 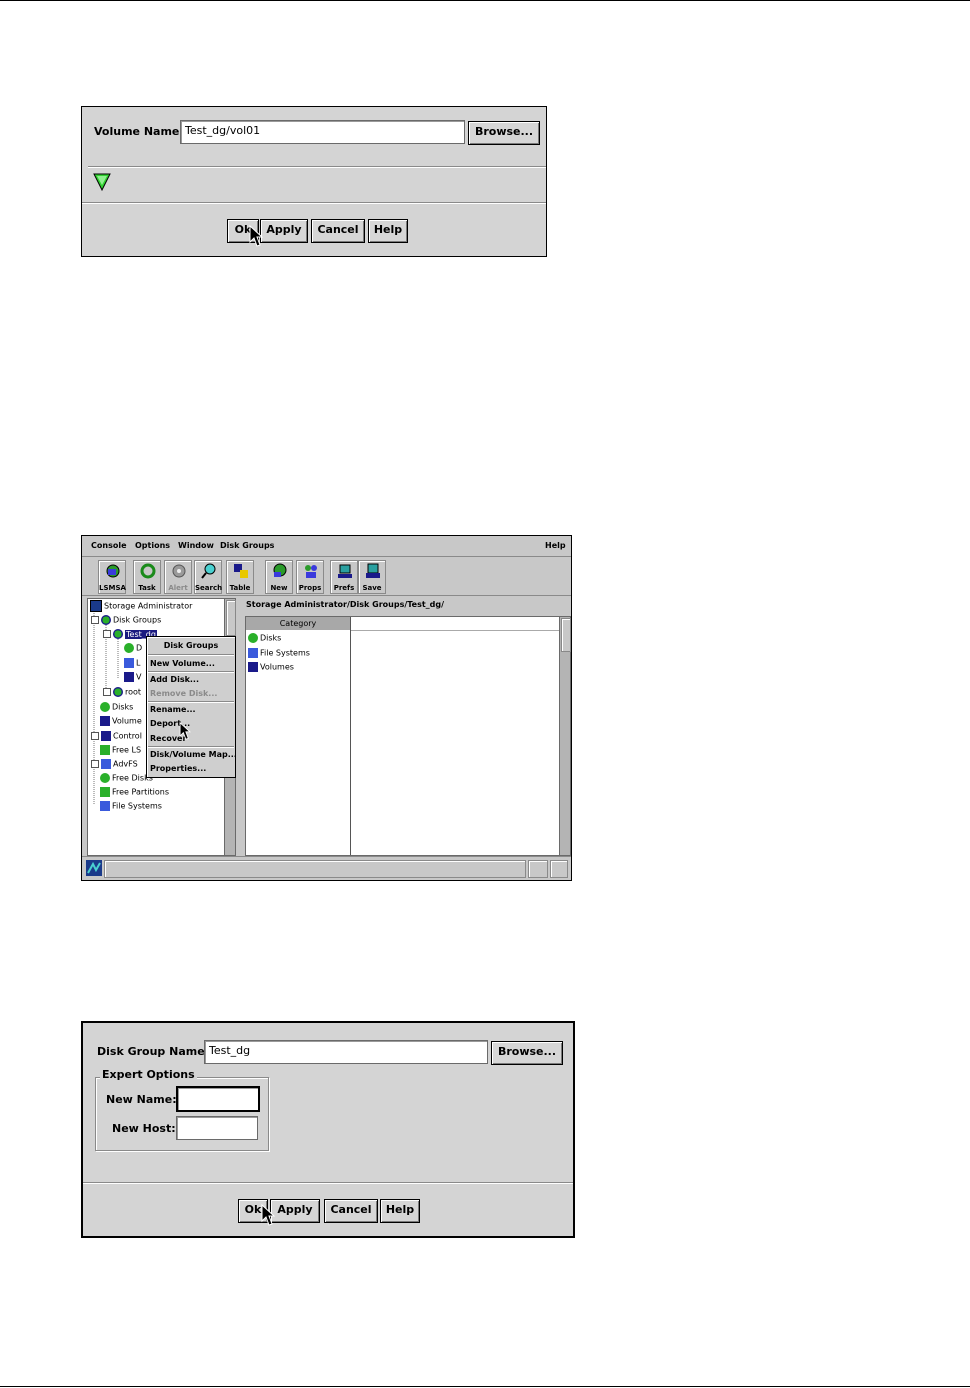 What do you see at coordinates (141, 1099) in the screenshot?
I see `new-name-label: New Name:` at bounding box center [141, 1099].